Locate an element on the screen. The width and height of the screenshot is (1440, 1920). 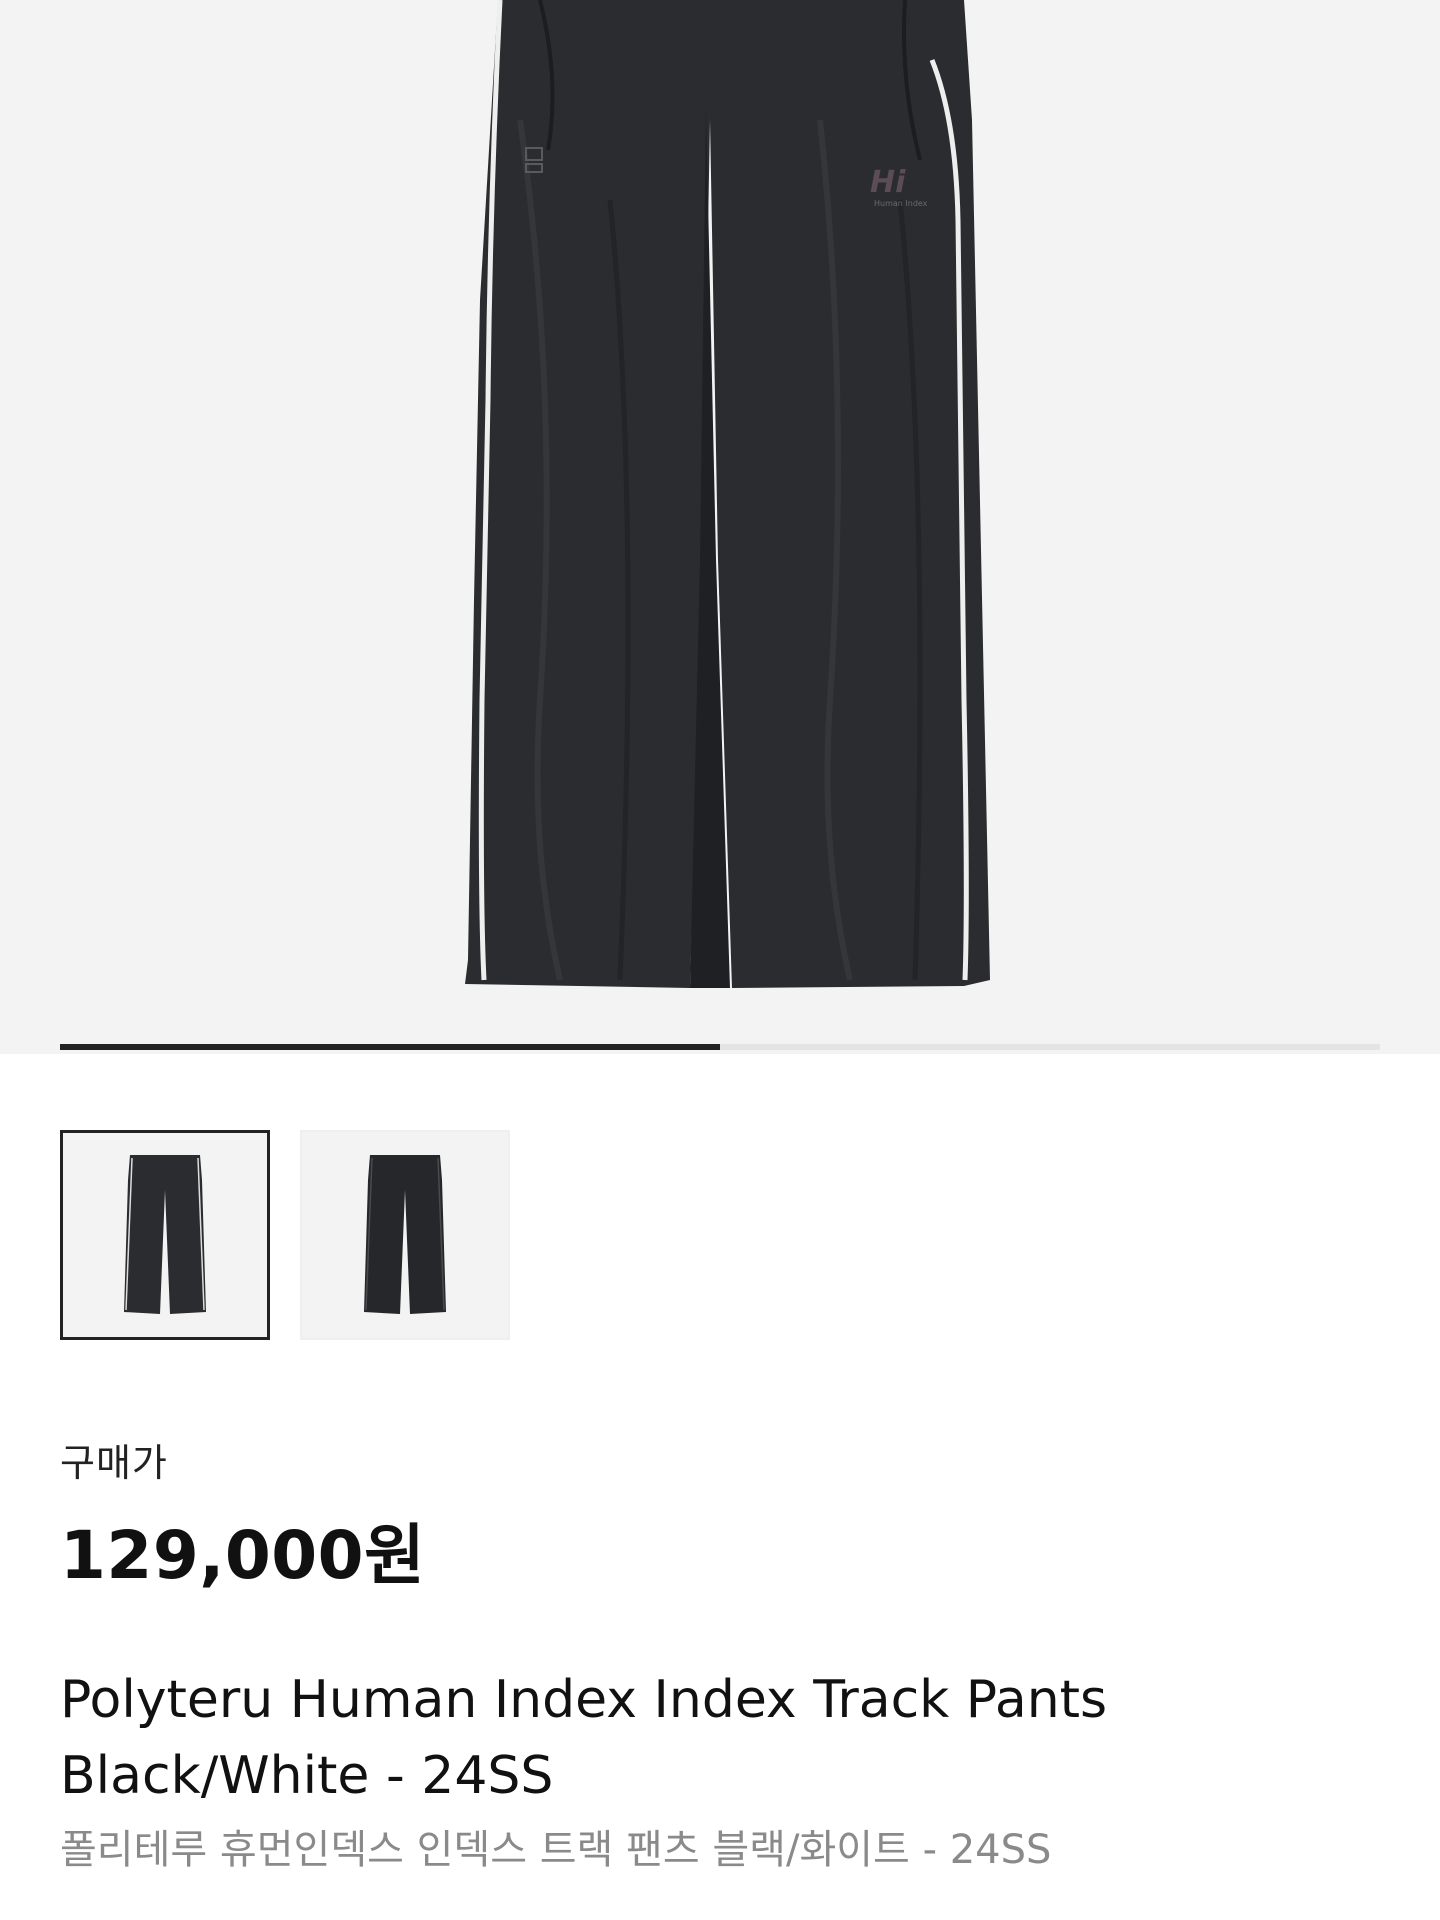
thumbnail-strip is located at coordinates (285, 1235).